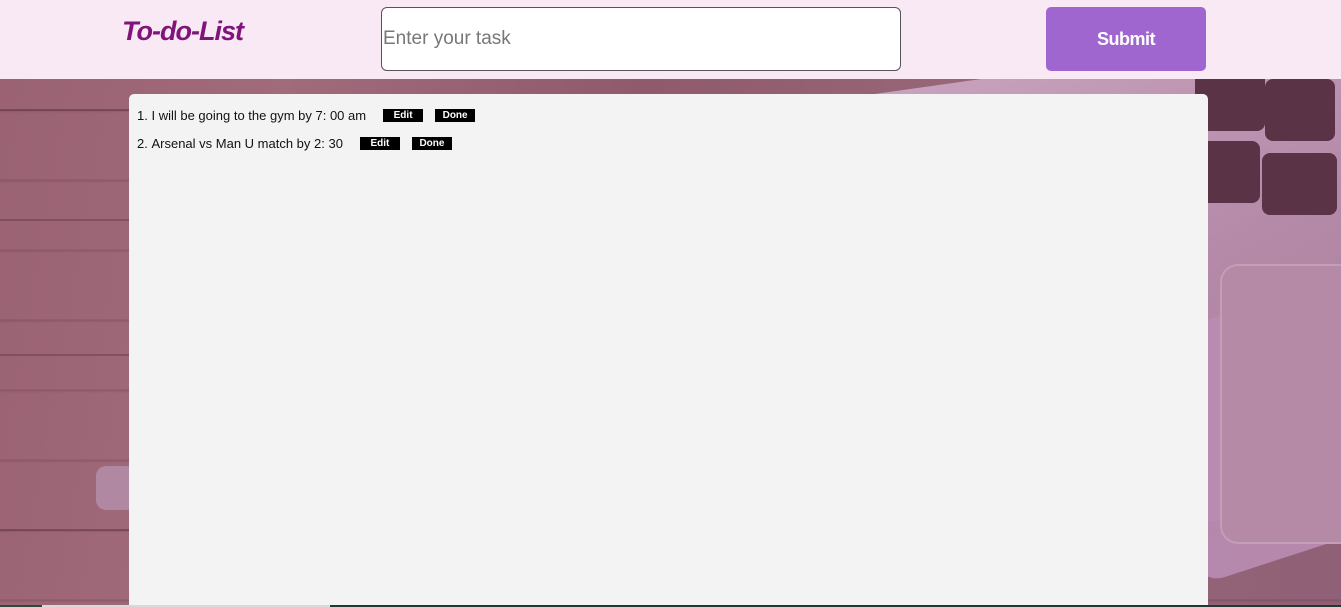 This screenshot has width=1341, height=607. I want to click on task-text: Arsenal vs Man U match by 2: 30, so click(247, 143).